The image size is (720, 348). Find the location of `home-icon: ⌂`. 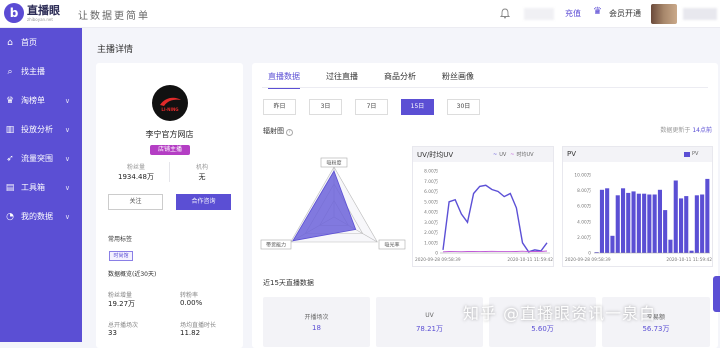

home-icon: ⌂ is located at coordinates (10, 42).